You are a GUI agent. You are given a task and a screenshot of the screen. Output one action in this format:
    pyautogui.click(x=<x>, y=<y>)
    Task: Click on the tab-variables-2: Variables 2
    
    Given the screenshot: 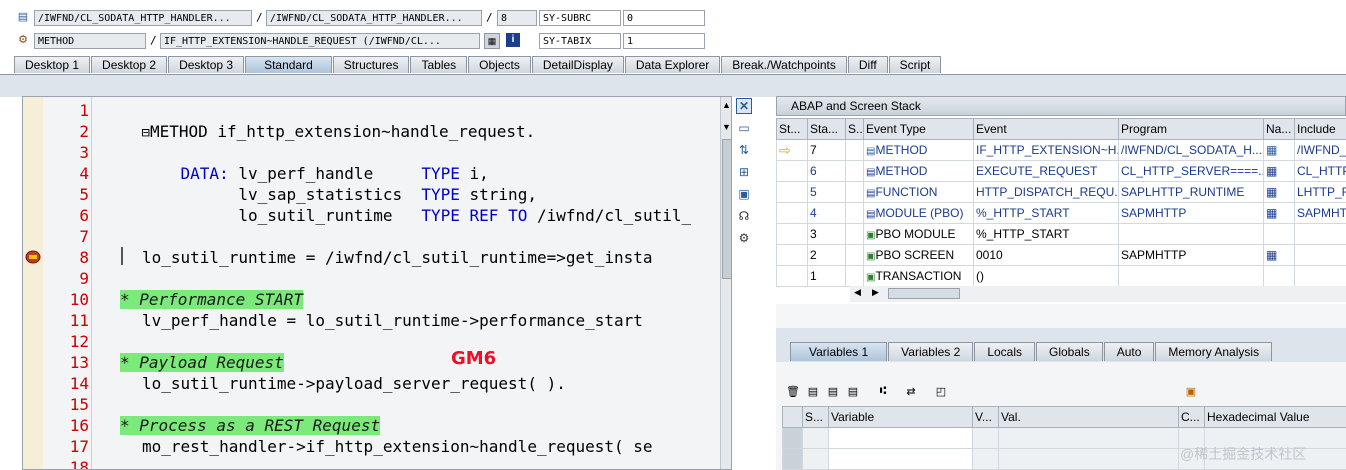 What is the action you would take?
    pyautogui.click(x=931, y=351)
    